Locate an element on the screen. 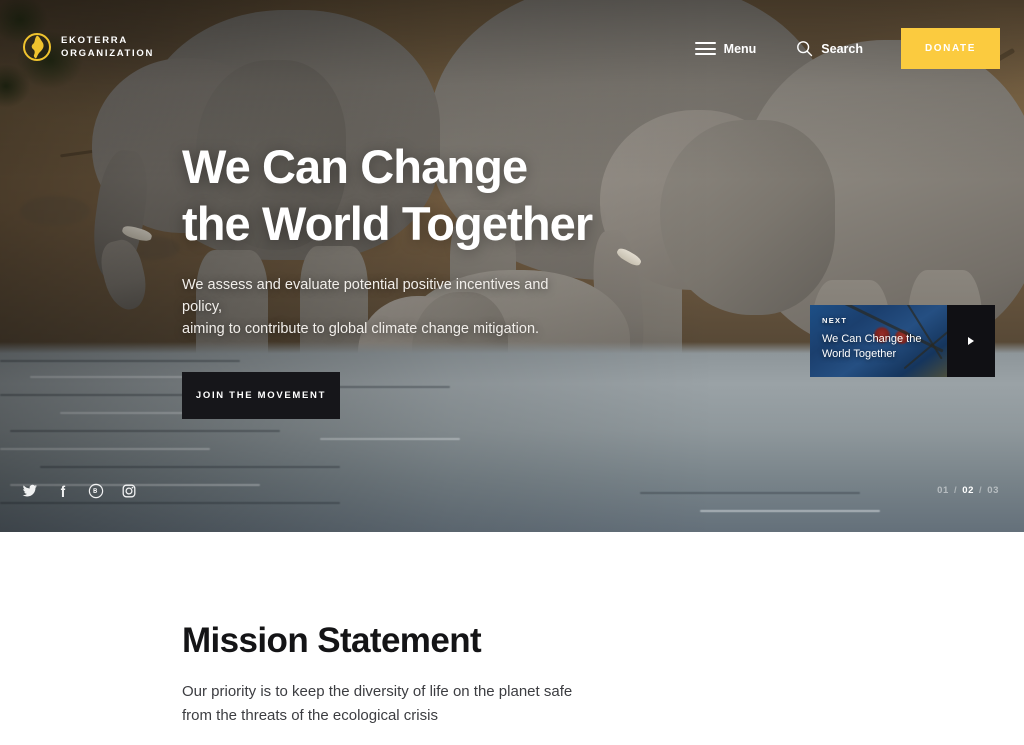  search-icon is located at coordinates (805, 49).